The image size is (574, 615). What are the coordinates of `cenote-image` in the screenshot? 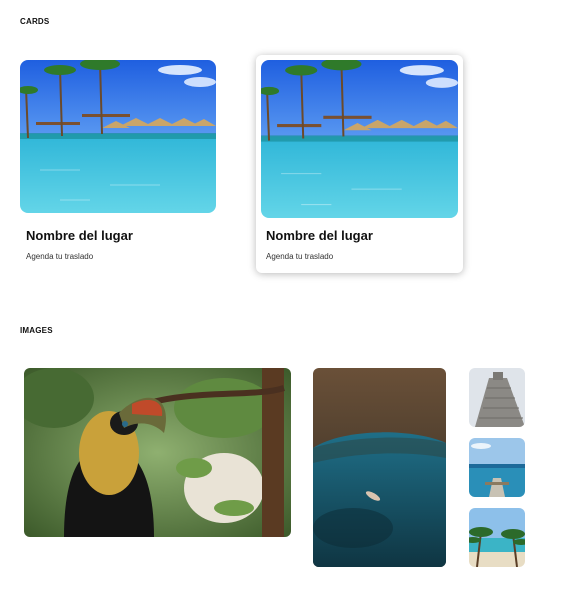 It's located at (379, 467).